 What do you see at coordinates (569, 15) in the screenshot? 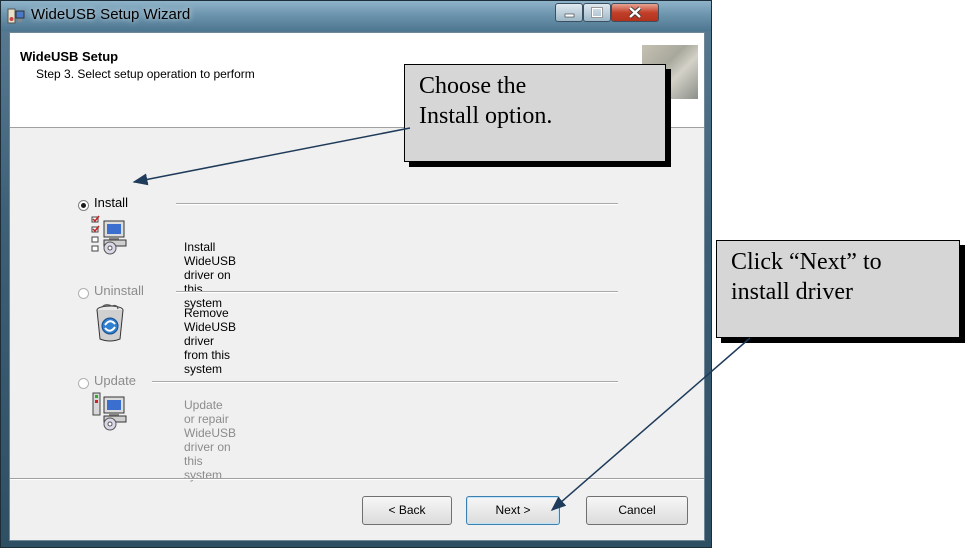
I see `minimize-icon` at bounding box center [569, 15].